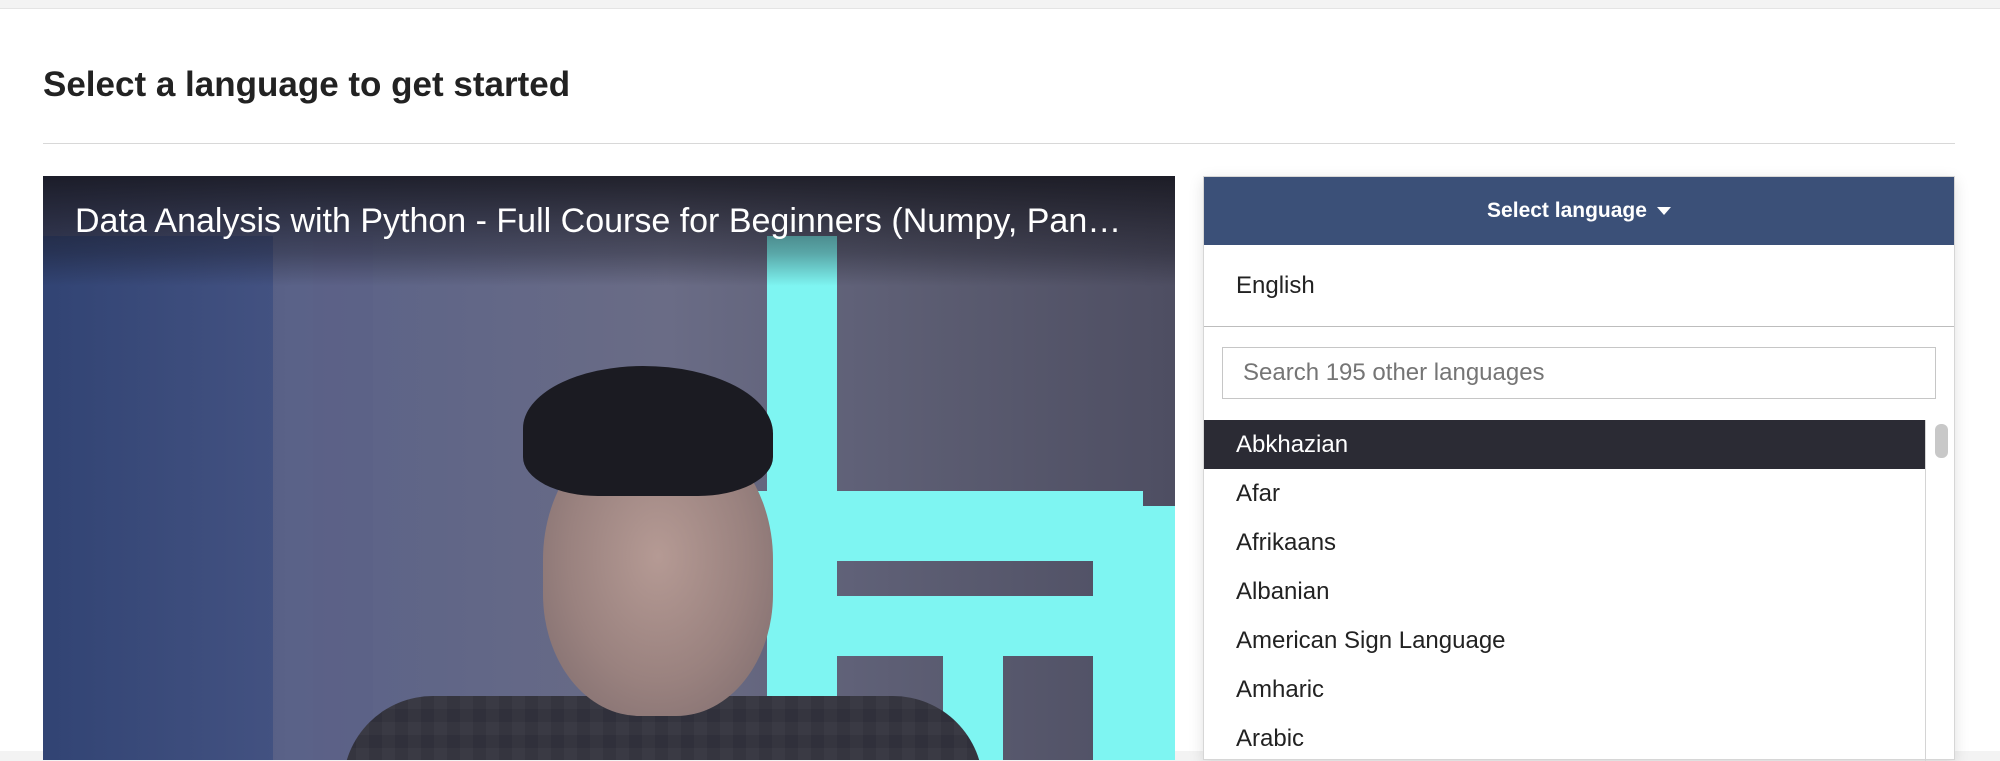 This screenshot has width=2000, height=761. What do you see at coordinates (1564, 542) in the screenshot?
I see `language-option-afrikaans: Afrikaans` at bounding box center [1564, 542].